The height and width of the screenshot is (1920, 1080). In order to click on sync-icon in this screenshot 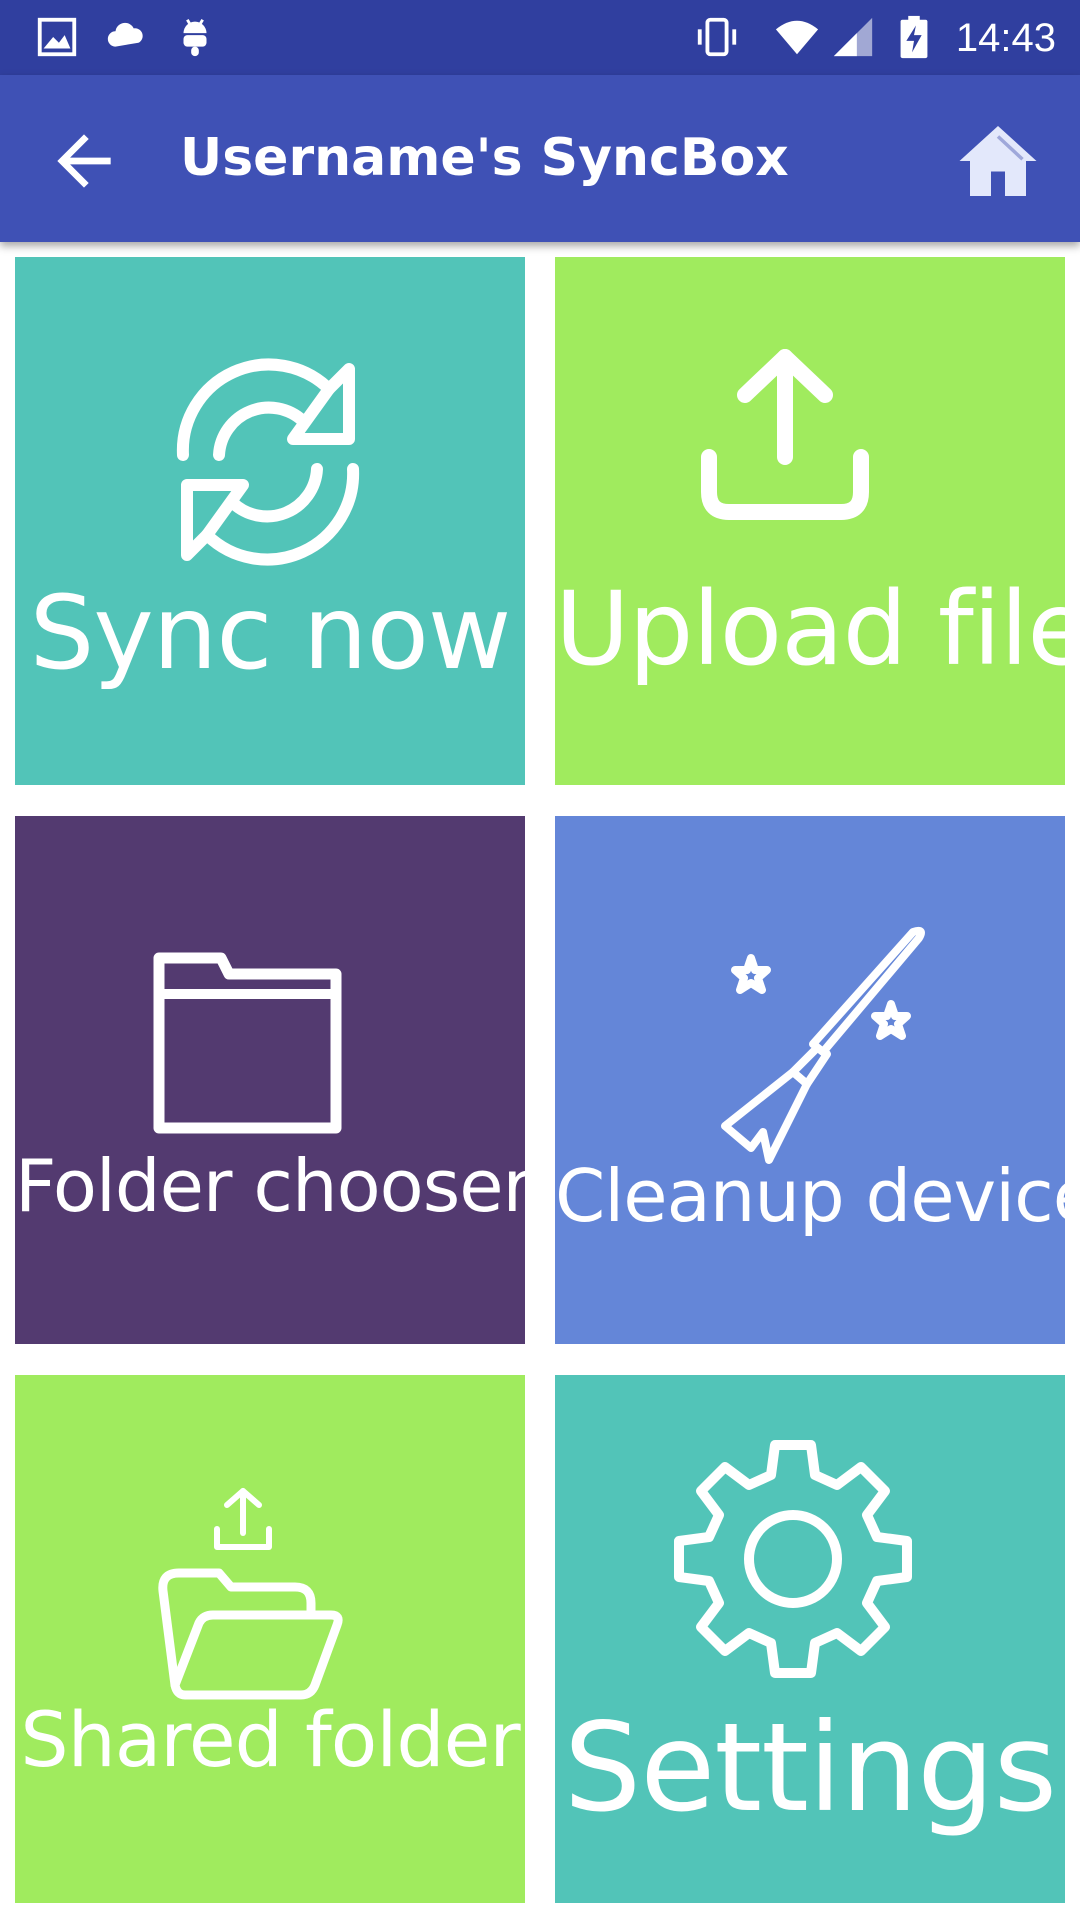, I will do `click(268, 462)`.